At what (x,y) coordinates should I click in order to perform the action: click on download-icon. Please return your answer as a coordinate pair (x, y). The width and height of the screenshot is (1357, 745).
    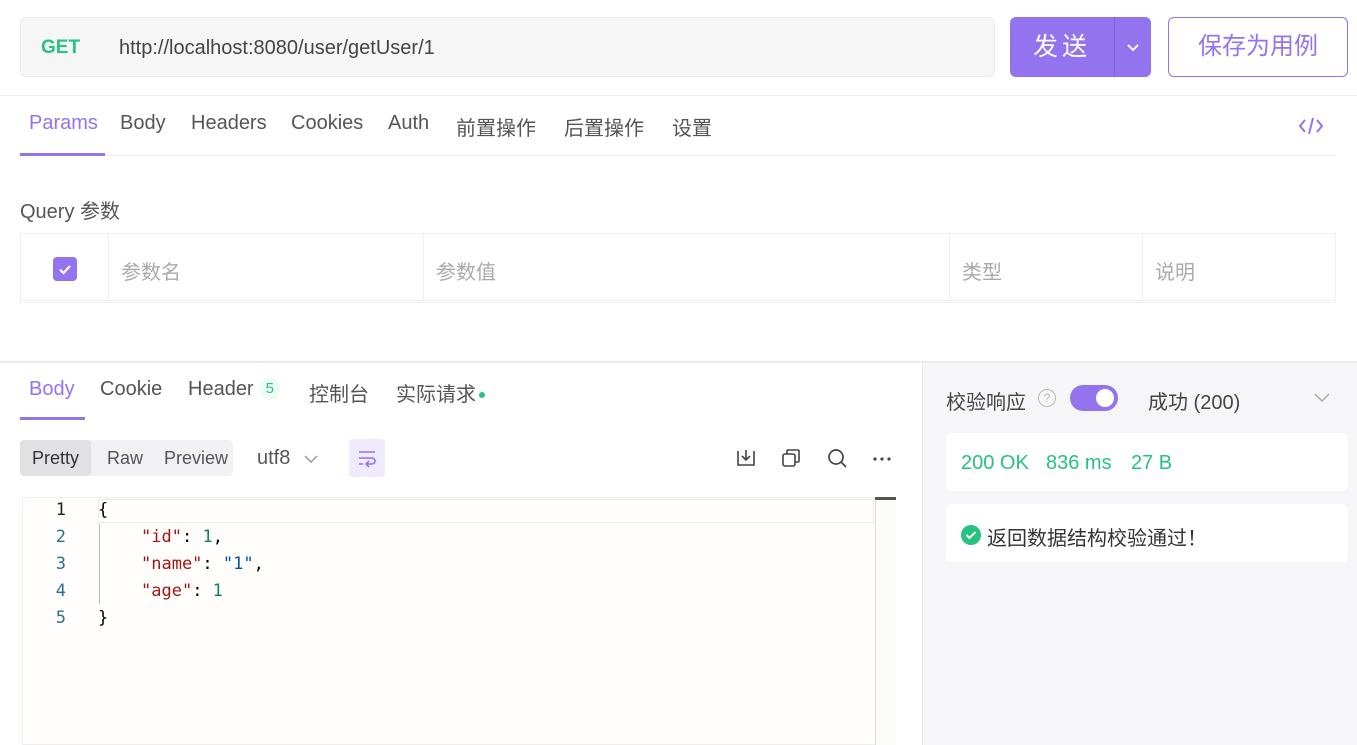
    Looking at the image, I should click on (746, 458).